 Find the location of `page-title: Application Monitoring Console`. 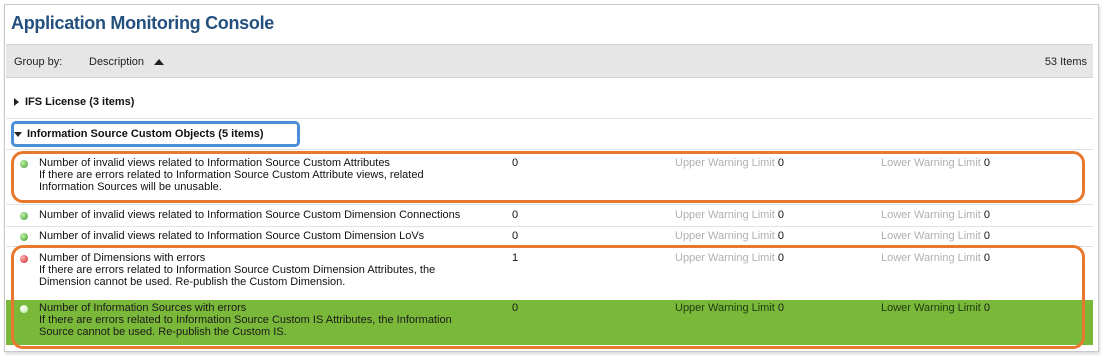

page-title: Application Monitoring Console is located at coordinates (142, 23).